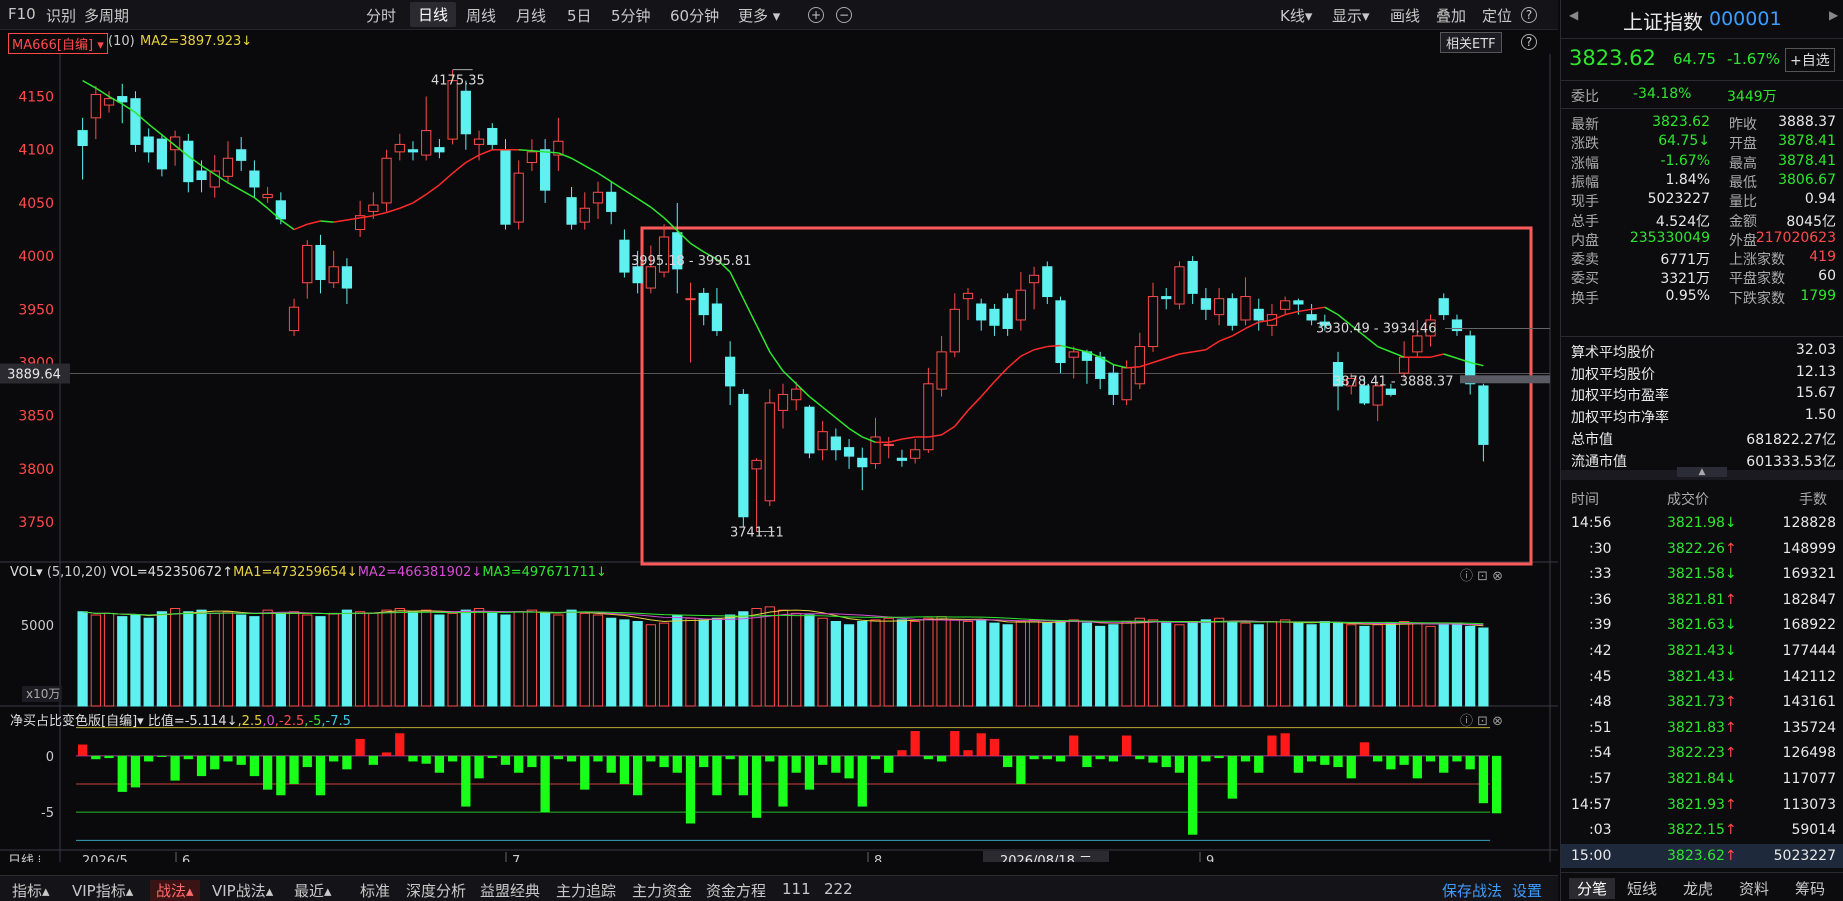 The image size is (1843, 901). What do you see at coordinates (1754, 888) in the screenshot?
I see `tab-profile: 资料` at bounding box center [1754, 888].